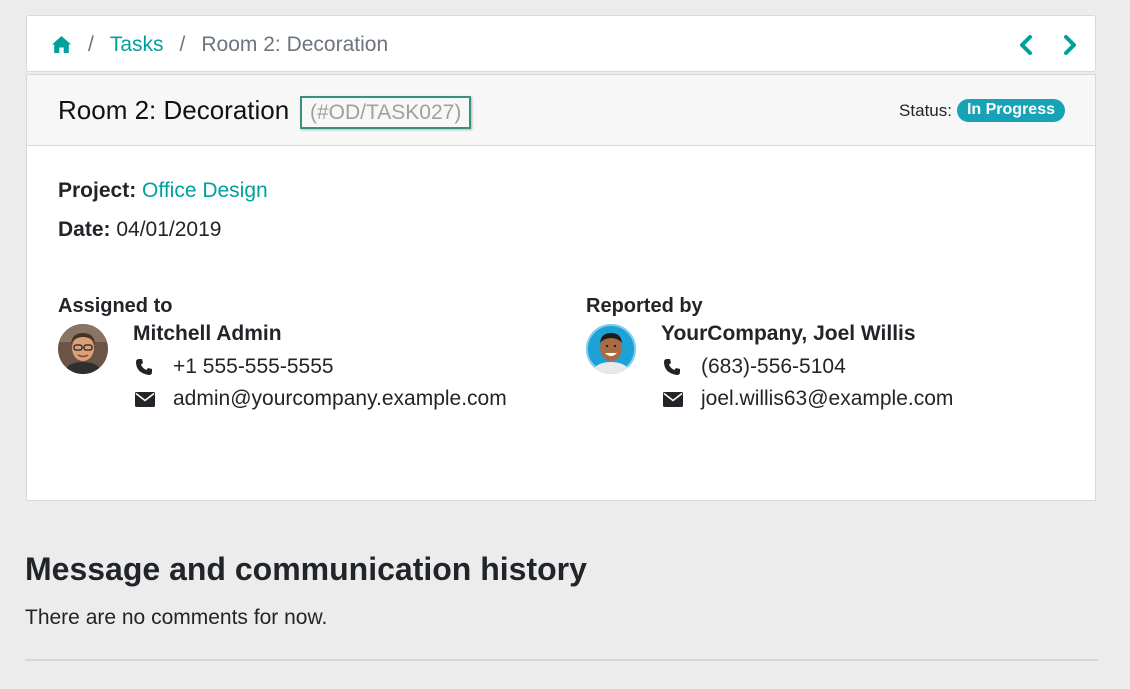  What do you see at coordinates (176, 617) in the screenshot?
I see `history-empty-message: There are no comments for now.` at bounding box center [176, 617].